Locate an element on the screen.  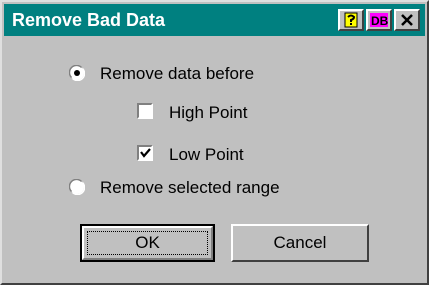
db-icon: DB is located at coordinates (379, 20).